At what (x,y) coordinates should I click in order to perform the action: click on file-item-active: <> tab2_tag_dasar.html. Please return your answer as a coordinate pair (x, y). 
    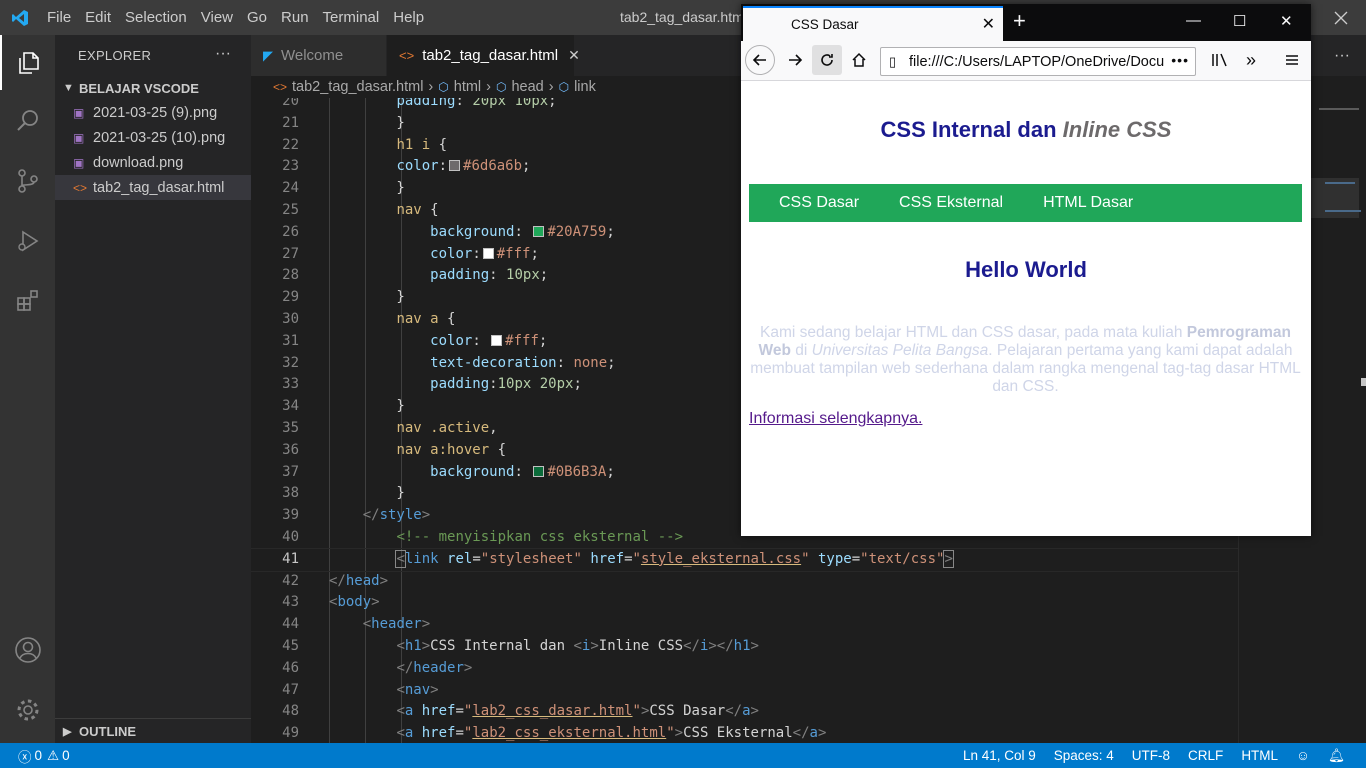
    Looking at the image, I should click on (153, 187).